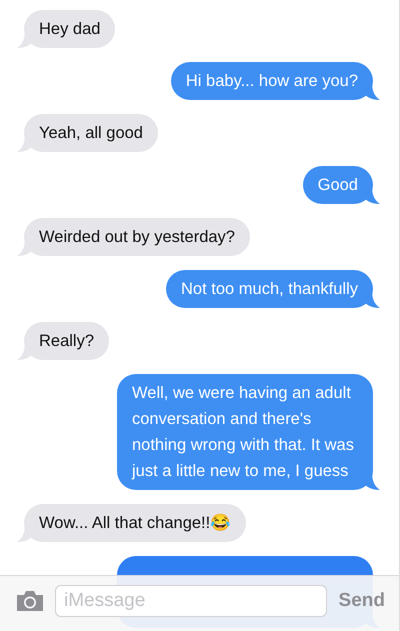 Image resolution: width=400 pixels, height=631 pixels. I want to click on message-bubble: Yeah, all good, so click(91, 133).